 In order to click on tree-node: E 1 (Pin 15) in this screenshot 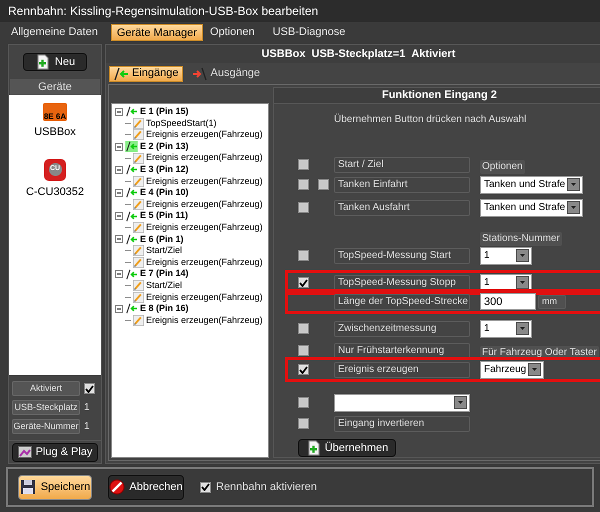, I will do `click(164, 112)`.